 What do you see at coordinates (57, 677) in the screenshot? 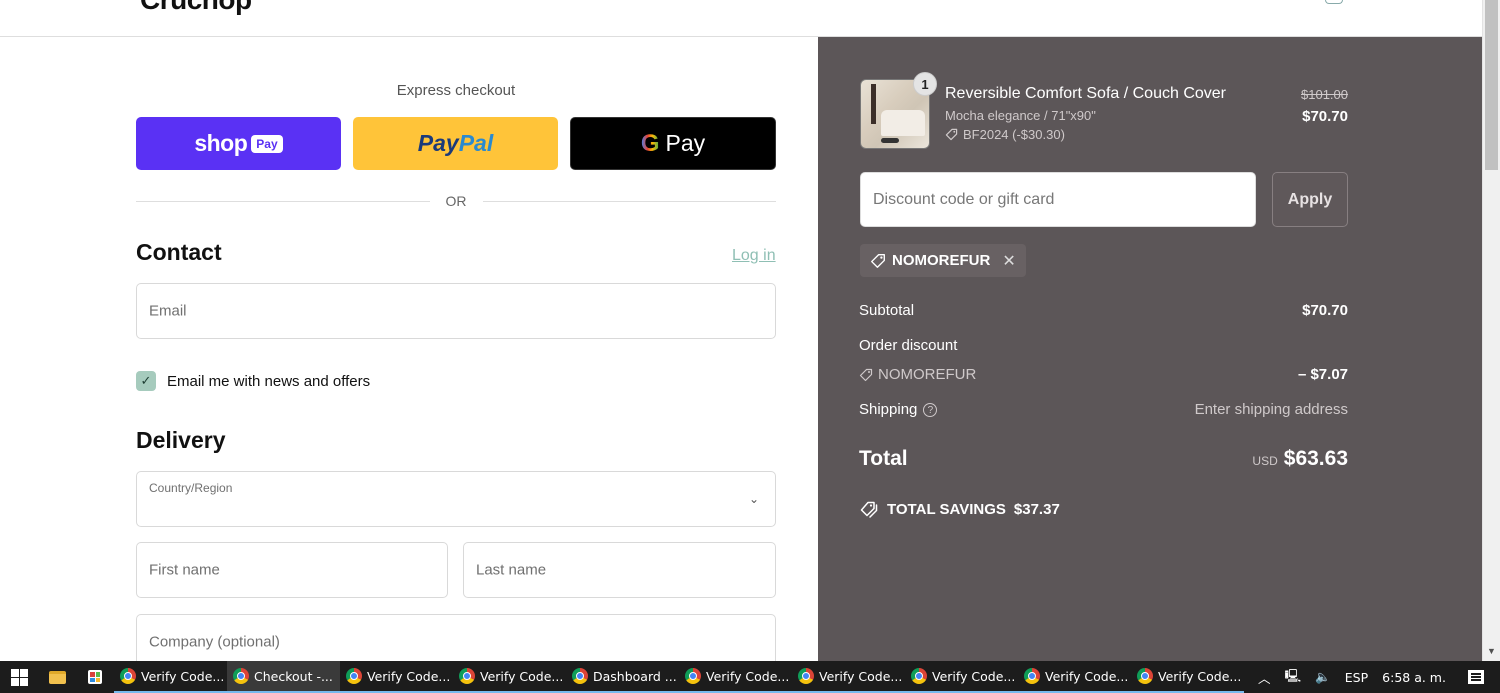
I see `file-explorer-button` at bounding box center [57, 677].